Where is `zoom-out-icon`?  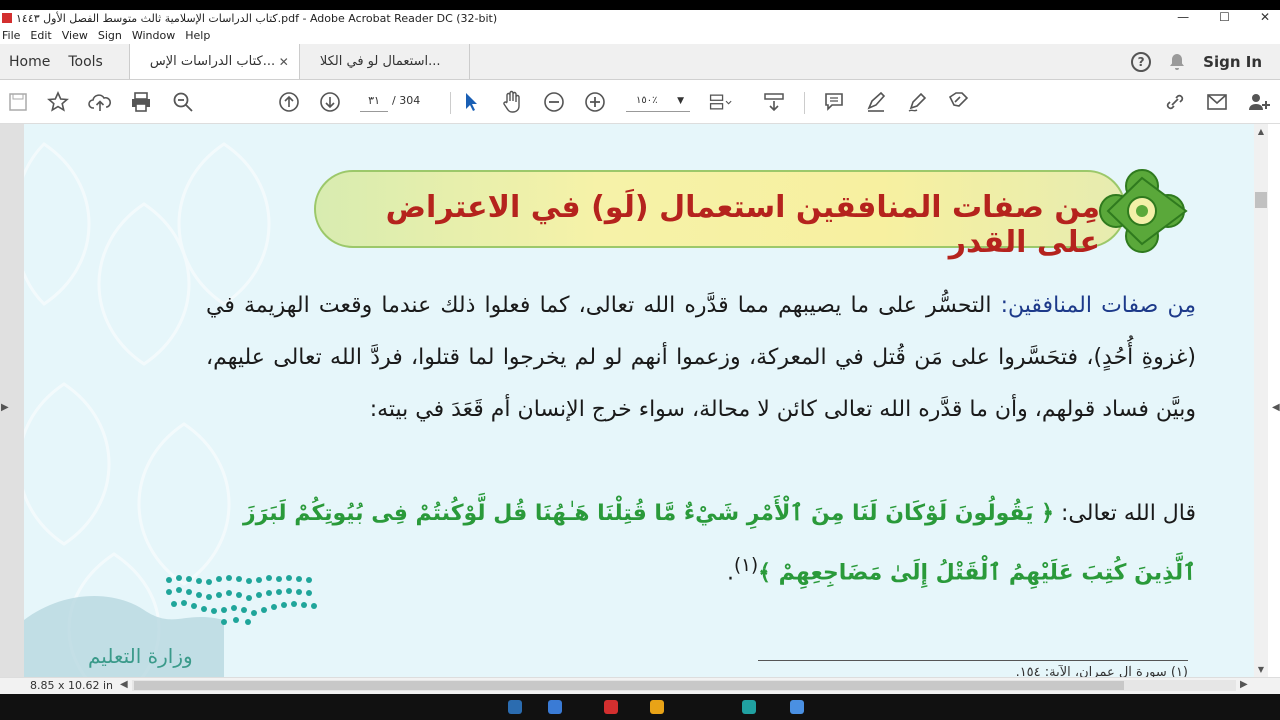
zoom-out-icon is located at coordinates (554, 102).